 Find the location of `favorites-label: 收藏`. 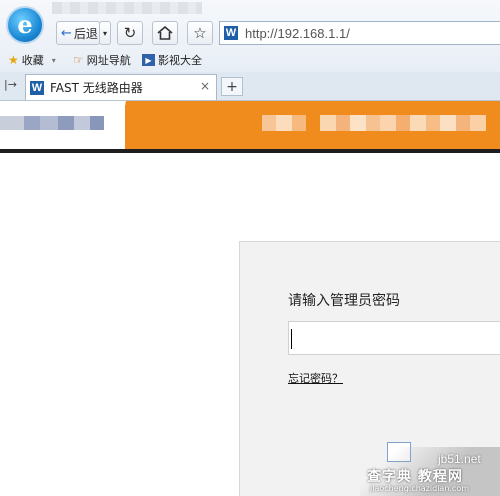

favorites-label: 收藏 is located at coordinates (32, 60).